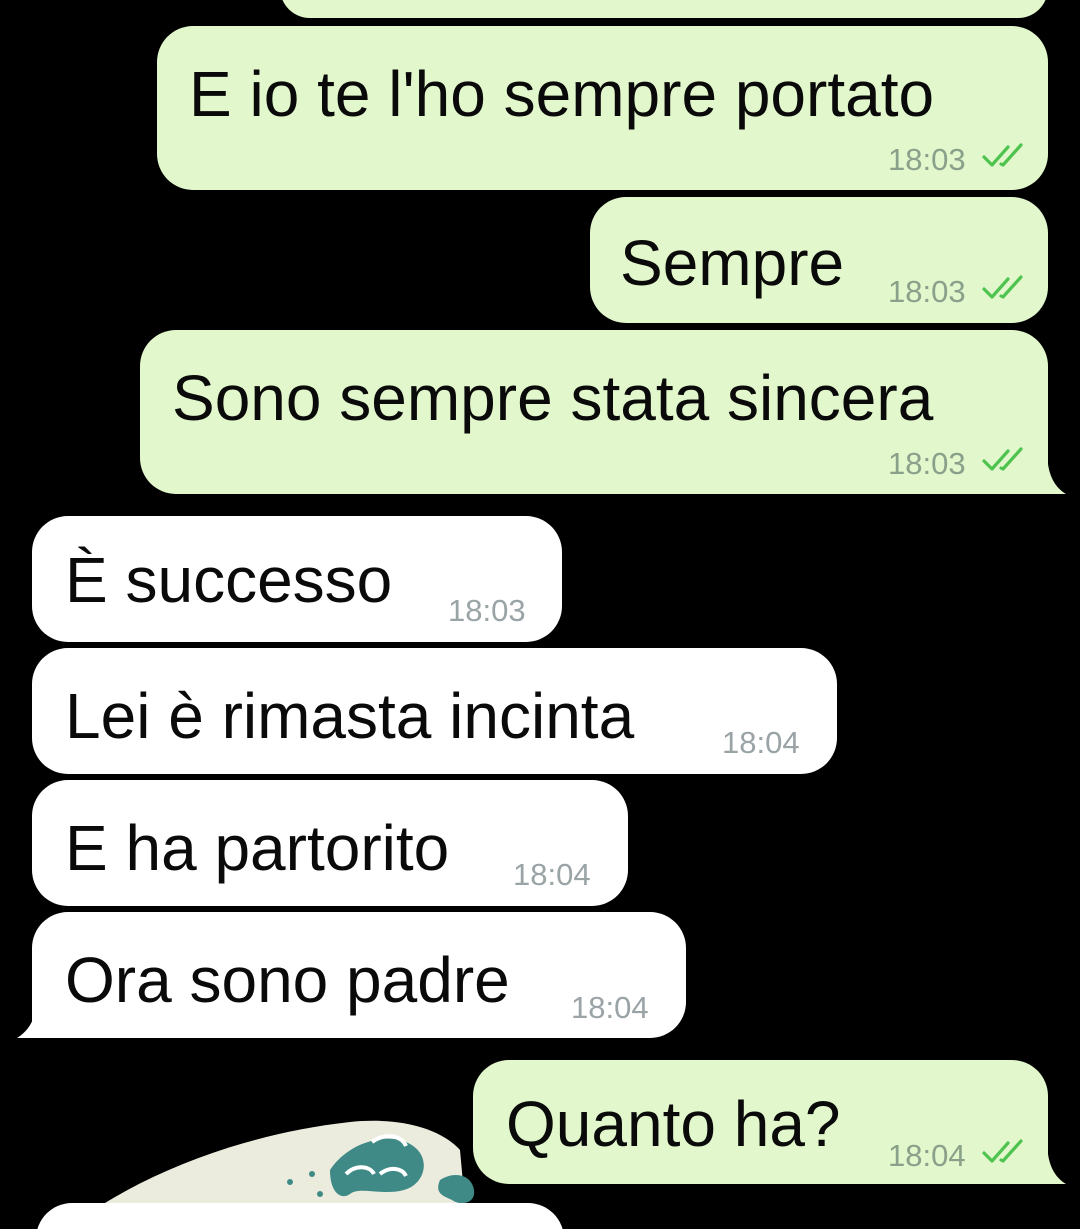 The width and height of the screenshot is (1080, 1229). I want to click on message-text: E io te l'ho sempre portato, so click(562, 94).